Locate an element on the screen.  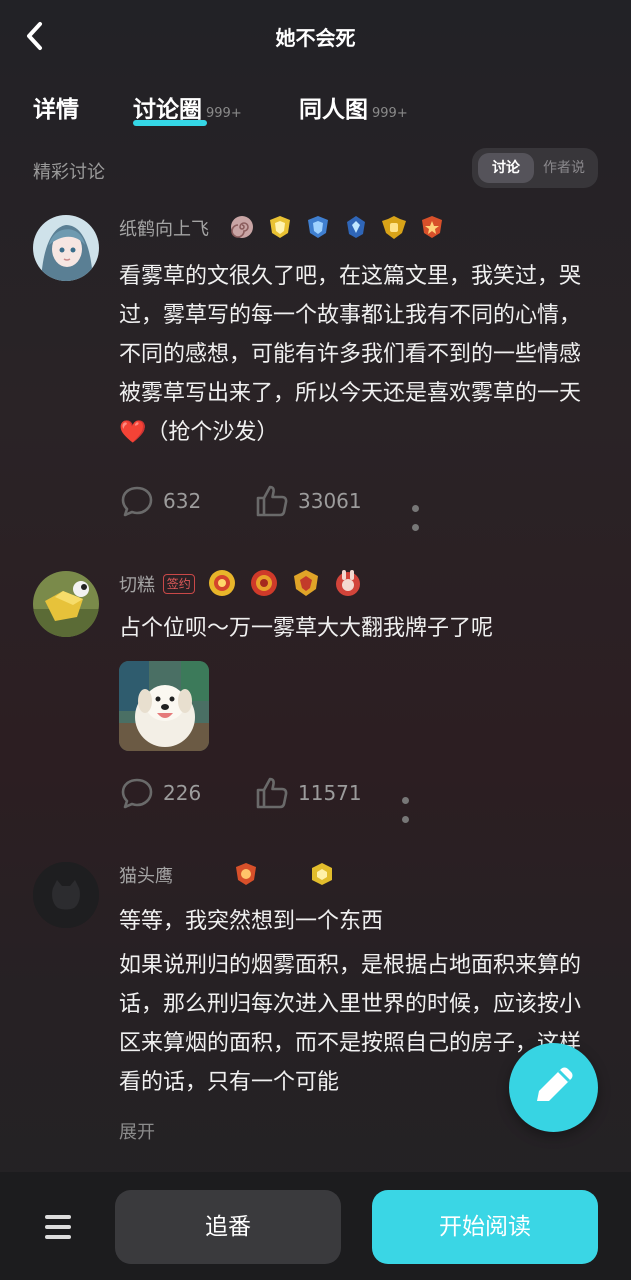
tab-bar: 详情 讨论圈 999+ 同人图 999+ is located at coordinates (315, 112).